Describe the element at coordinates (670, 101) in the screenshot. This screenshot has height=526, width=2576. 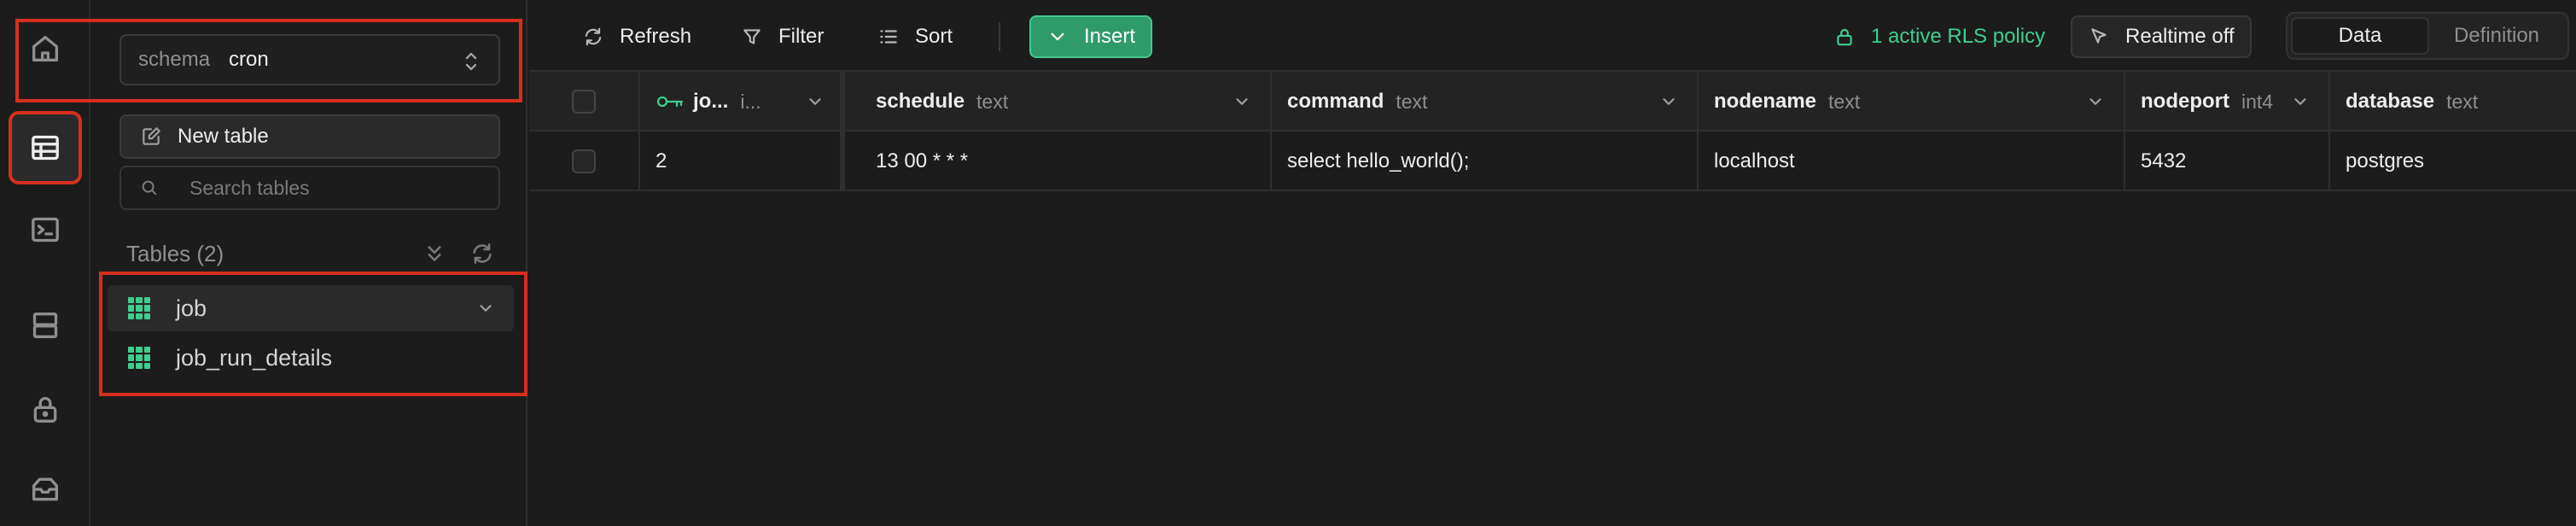
I see `primary-key-icon` at that location.